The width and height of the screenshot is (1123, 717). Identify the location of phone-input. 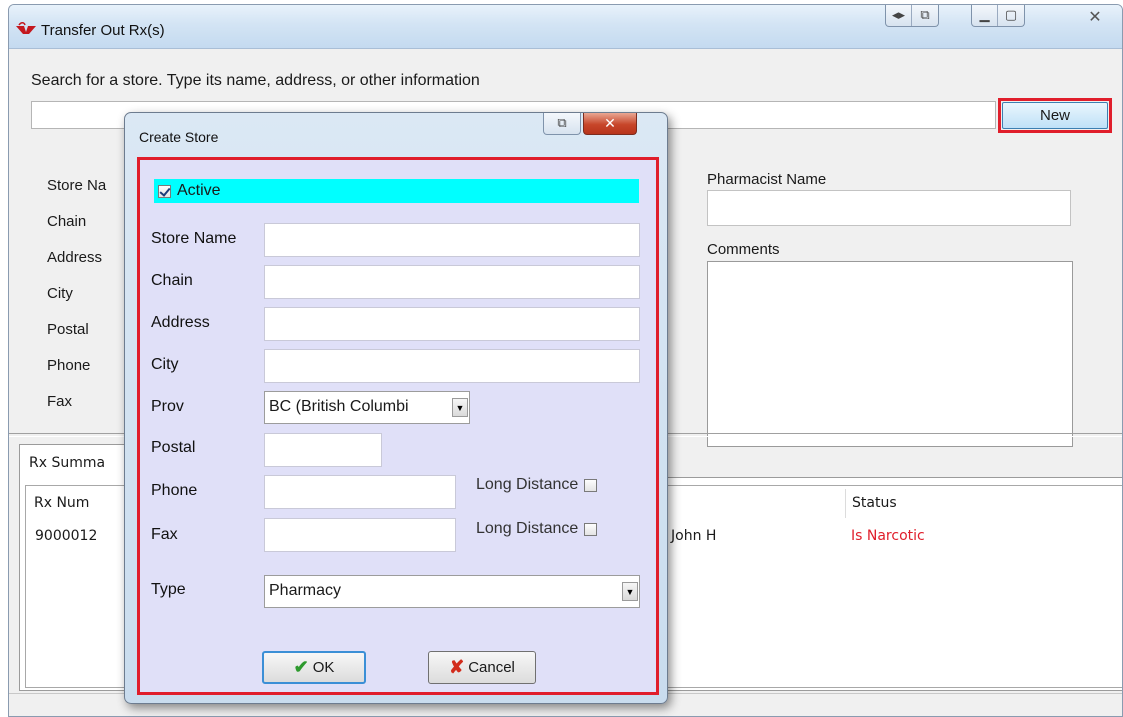
(360, 492).